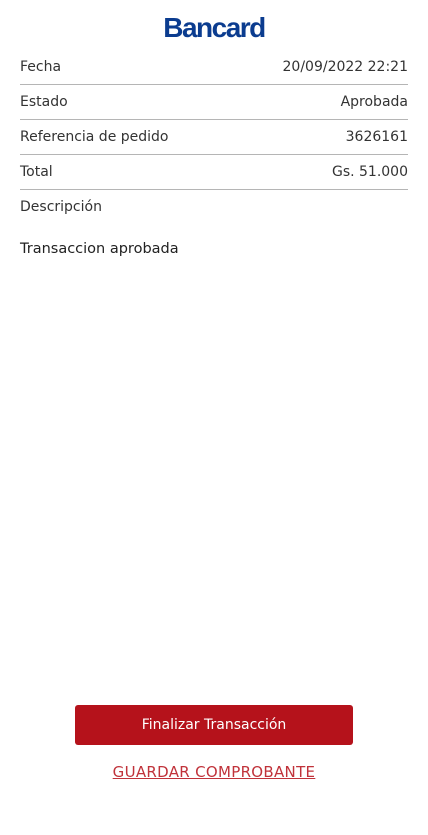 This screenshot has width=428, height=835. I want to click on fecha-label: Fecha, so click(41, 67).